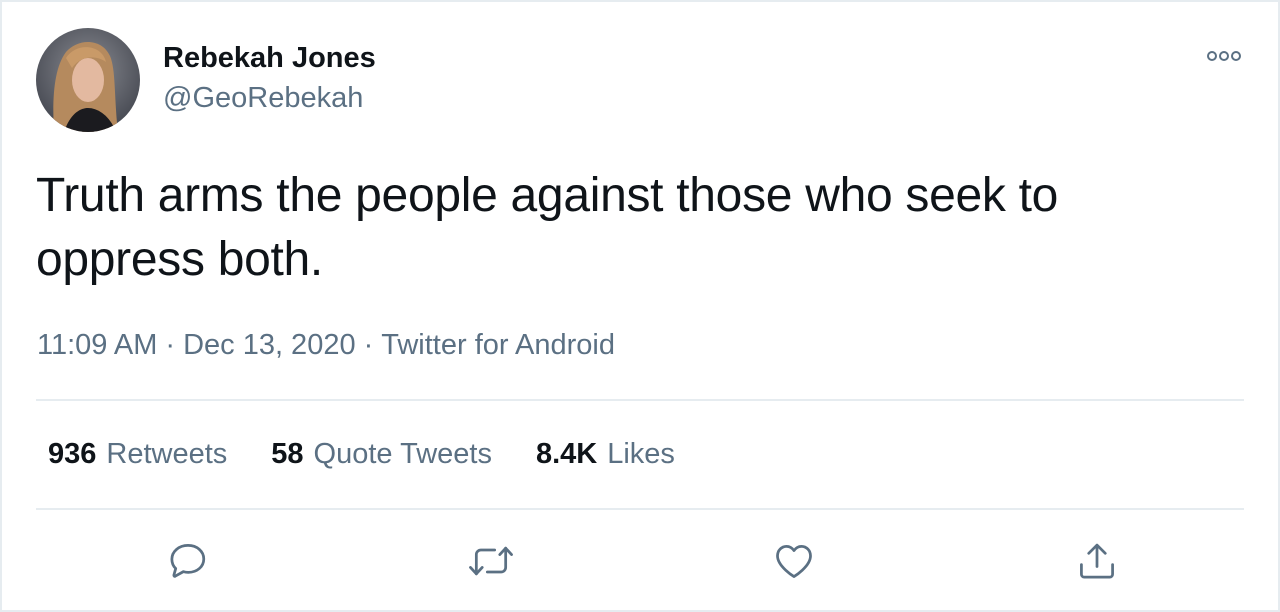 This screenshot has height=612, width=1280. I want to click on reply-icon, so click(188, 561).